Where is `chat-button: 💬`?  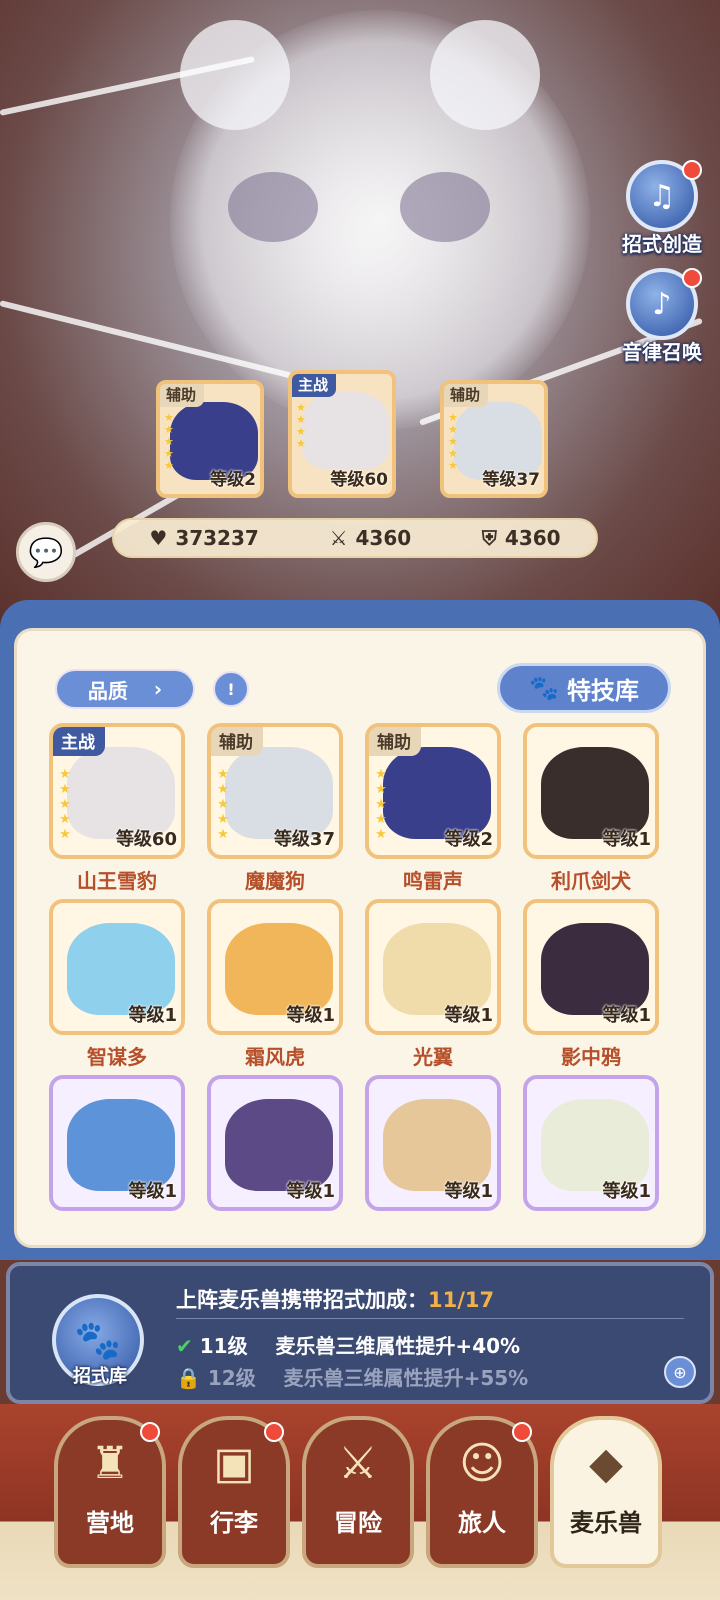
chat-button: 💬 is located at coordinates (46, 552).